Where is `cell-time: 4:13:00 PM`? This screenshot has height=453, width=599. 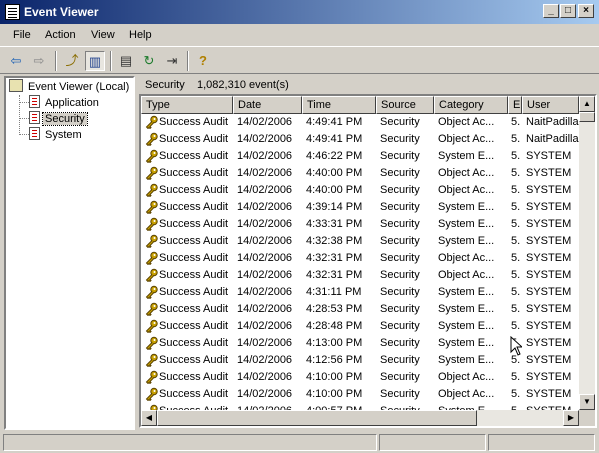
cell-time: 4:13:00 PM is located at coordinates (334, 343).